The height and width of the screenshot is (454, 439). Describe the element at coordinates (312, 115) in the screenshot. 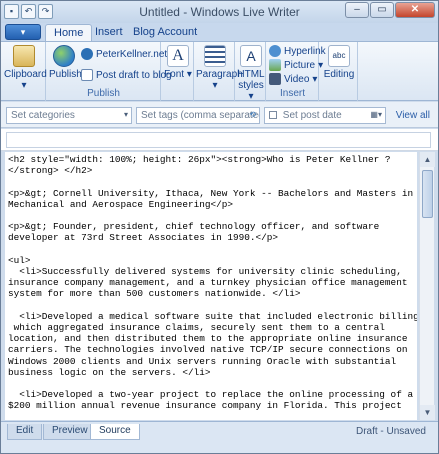

I see `post-date-placeholder: Set post date` at that location.